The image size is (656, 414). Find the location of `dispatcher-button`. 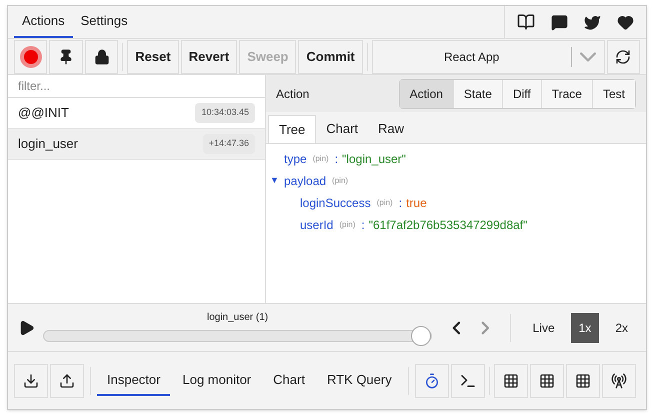

dispatcher-button is located at coordinates (431, 381).